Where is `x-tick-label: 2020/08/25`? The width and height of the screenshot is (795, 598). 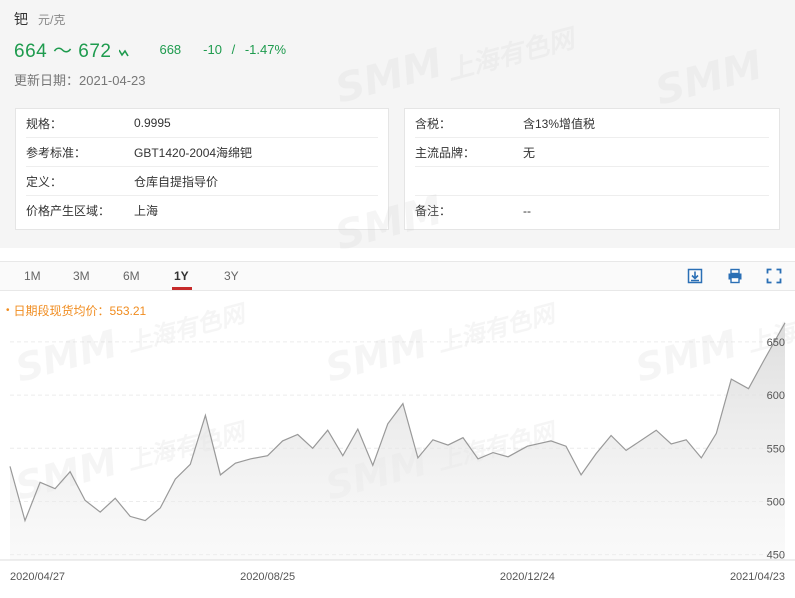 x-tick-label: 2020/08/25 is located at coordinates (267, 577).